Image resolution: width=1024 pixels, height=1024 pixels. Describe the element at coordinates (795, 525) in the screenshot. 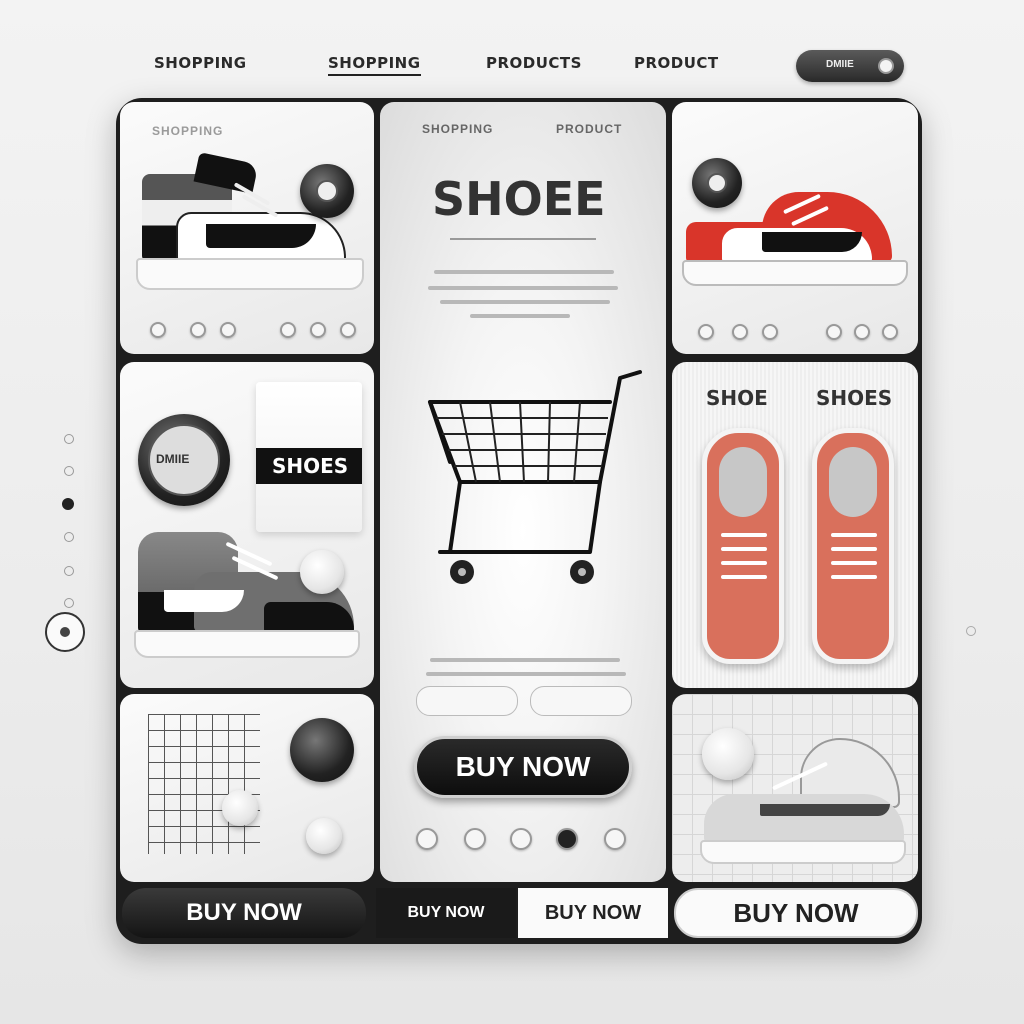

I see `panel-mid-right: SHOE SHOES` at that location.